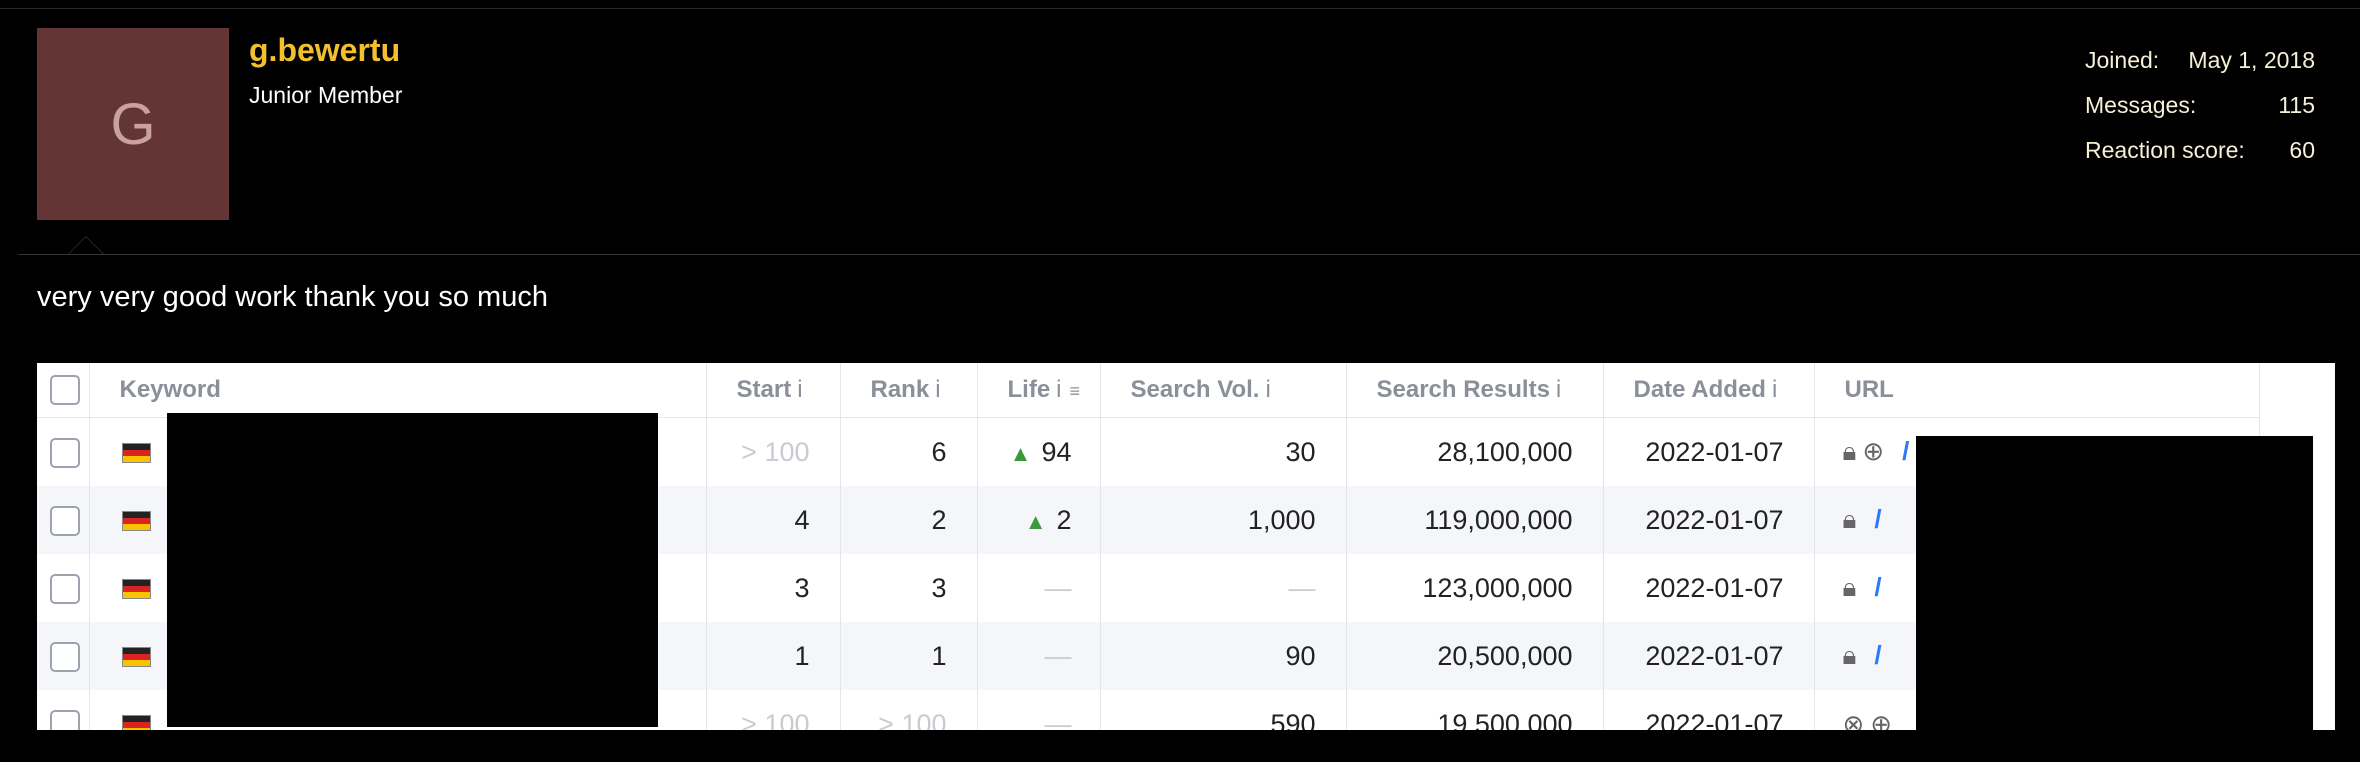  Describe the element at coordinates (773, 656) in the screenshot. I see `start-cell: 1` at that location.